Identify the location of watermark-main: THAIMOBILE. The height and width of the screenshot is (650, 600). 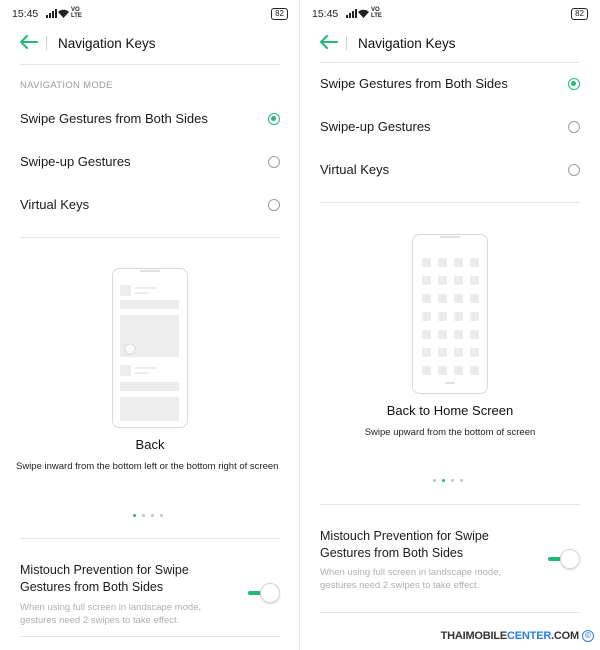
(474, 636).